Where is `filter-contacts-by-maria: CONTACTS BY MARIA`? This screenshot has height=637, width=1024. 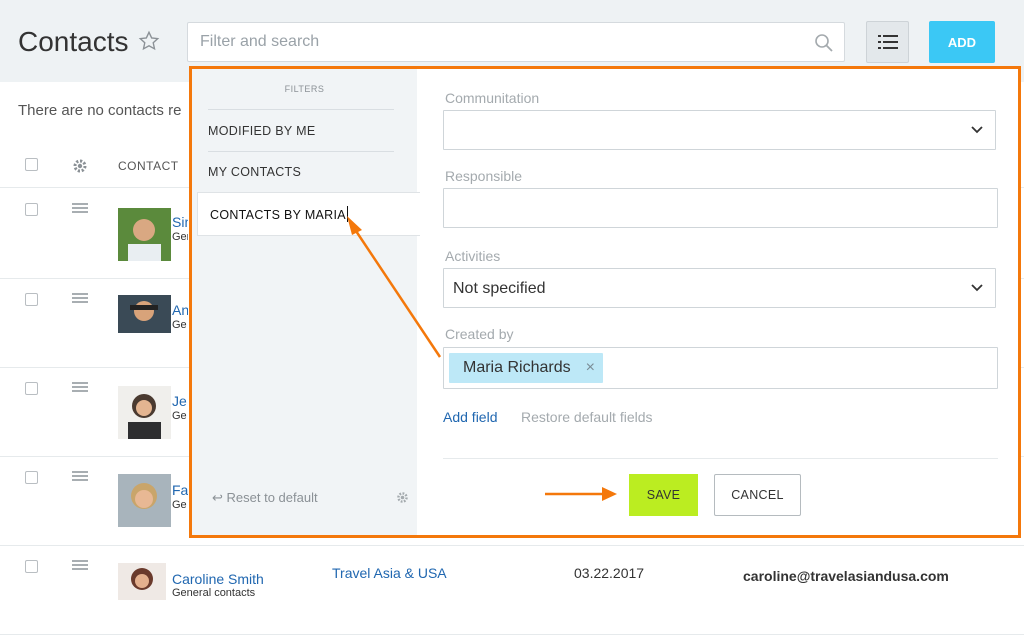 filter-contacts-by-maria: CONTACTS BY MARIA is located at coordinates (308, 214).